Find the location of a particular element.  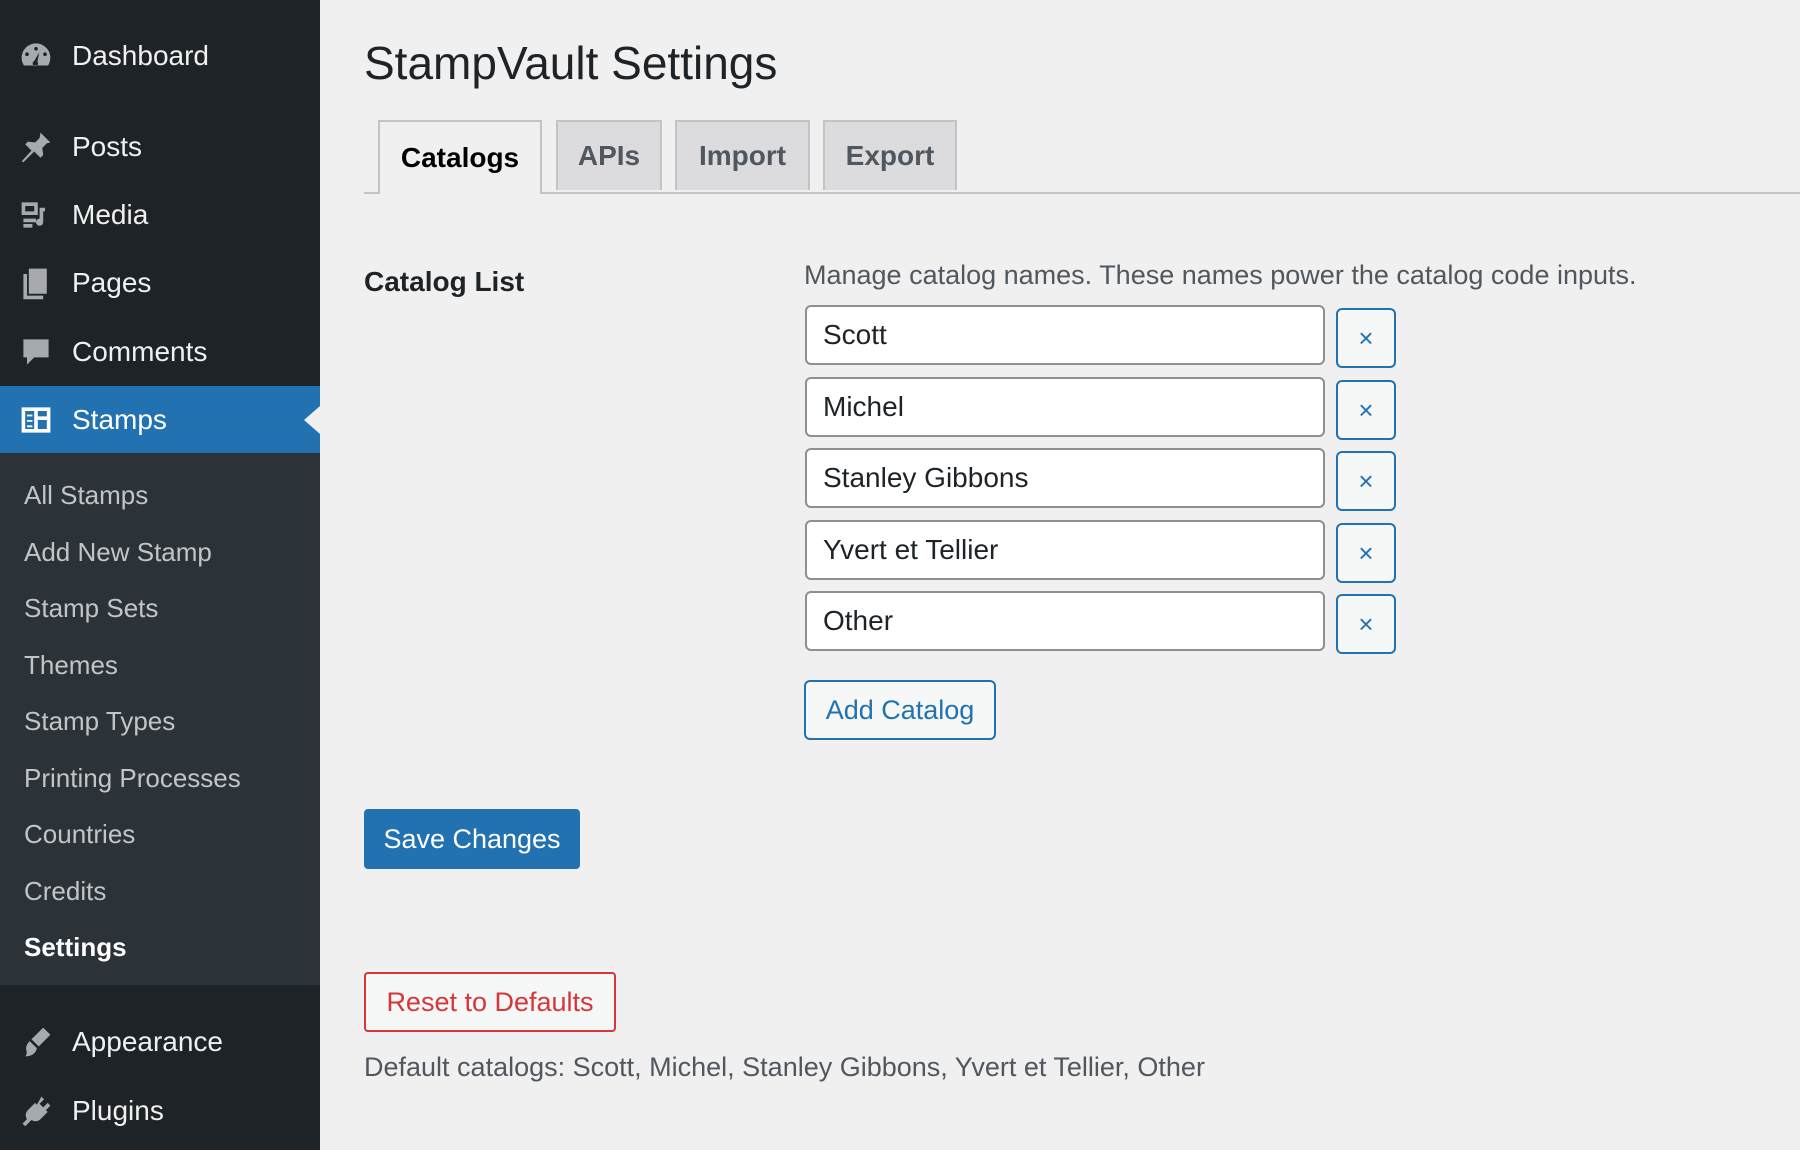

menu-label: Dashboard is located at coordinates (140, 55).